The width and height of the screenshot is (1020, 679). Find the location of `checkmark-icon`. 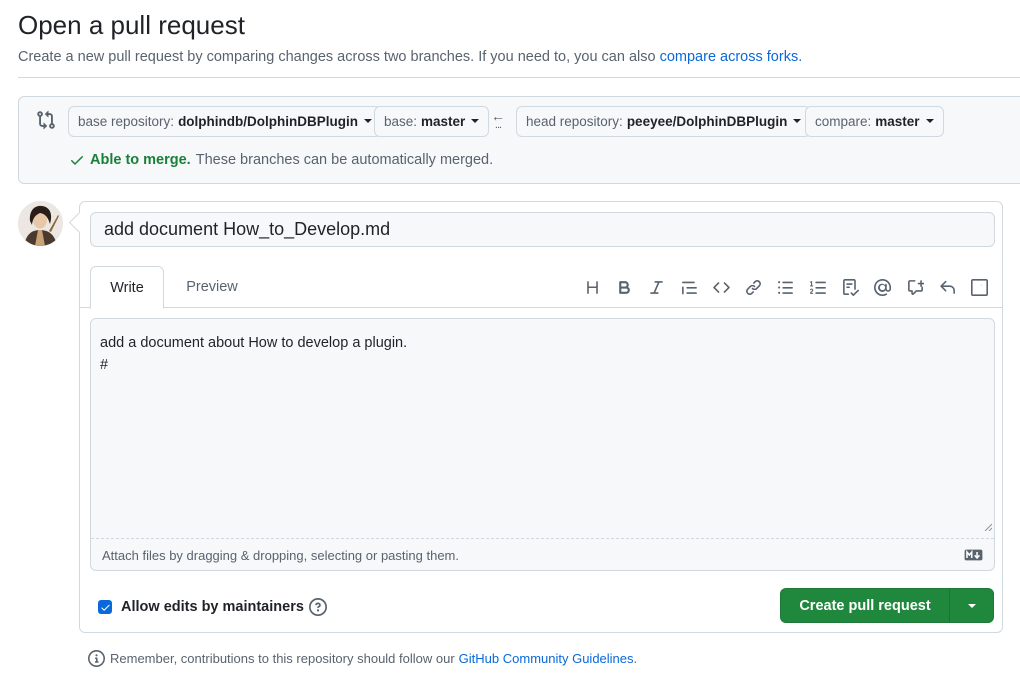

checkmark-icon is located at coordinates (105, 607).